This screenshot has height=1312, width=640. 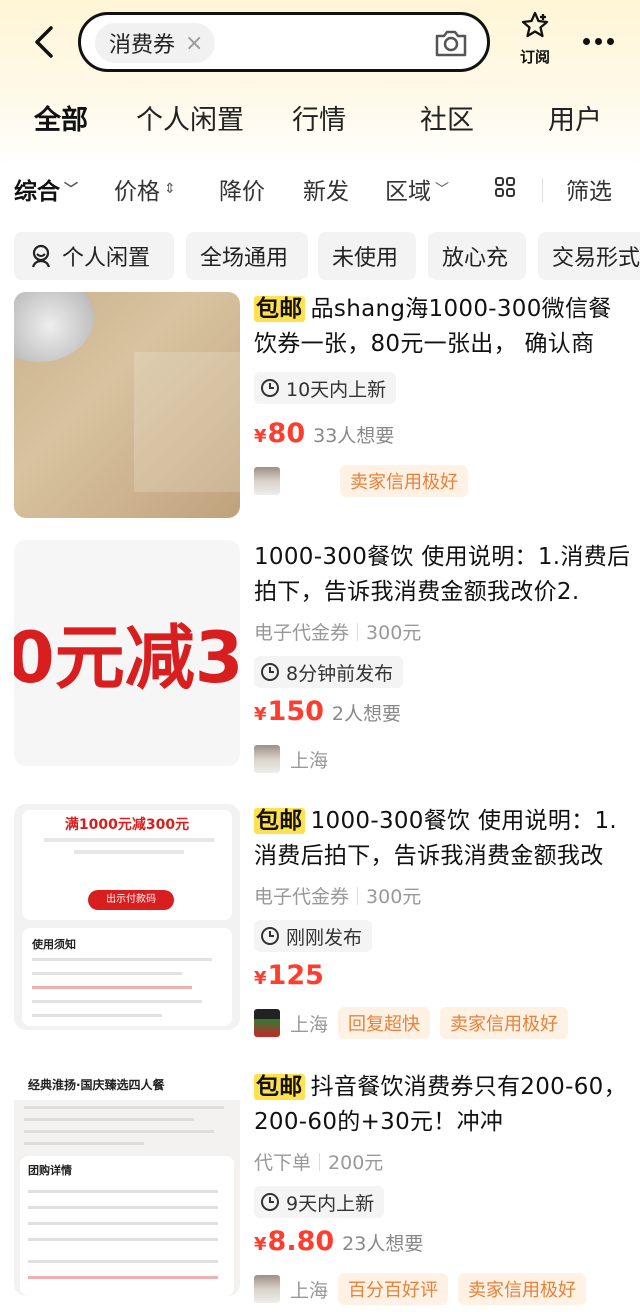 What do you see at coordinates (242, 189) in the screenshot?
I see `filter-price-drop: 降价` at bounding box center [242, 189].